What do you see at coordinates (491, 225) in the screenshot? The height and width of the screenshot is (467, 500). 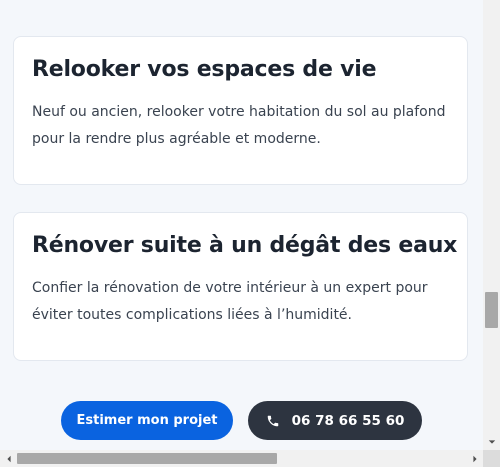 I see `vertical-scrollbar` at bounding box center [491, 225].